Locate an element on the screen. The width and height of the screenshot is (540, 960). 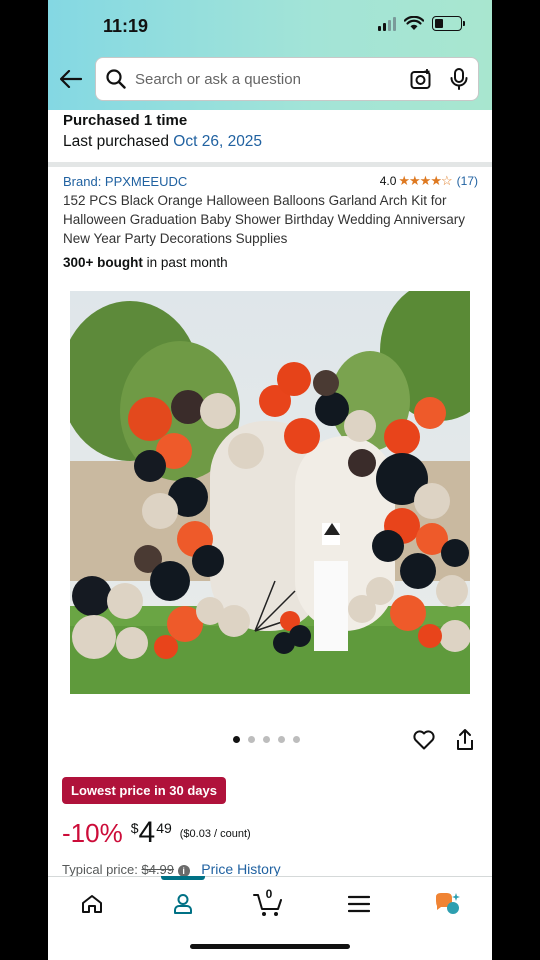
camera-lens-icon is located at coordinates (421, 79).